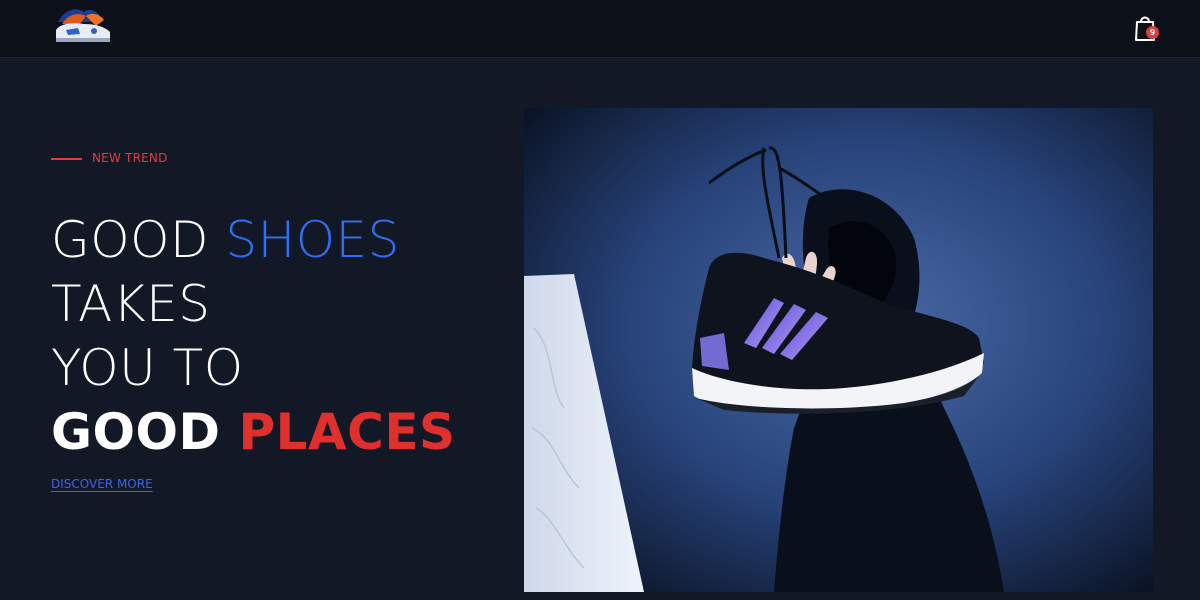 The image size is (1200, 600). What do you see at coordinates (600, 29) in the screenshot?
I see `top-navigation-bar: 9` at bounding box center [600, 29].